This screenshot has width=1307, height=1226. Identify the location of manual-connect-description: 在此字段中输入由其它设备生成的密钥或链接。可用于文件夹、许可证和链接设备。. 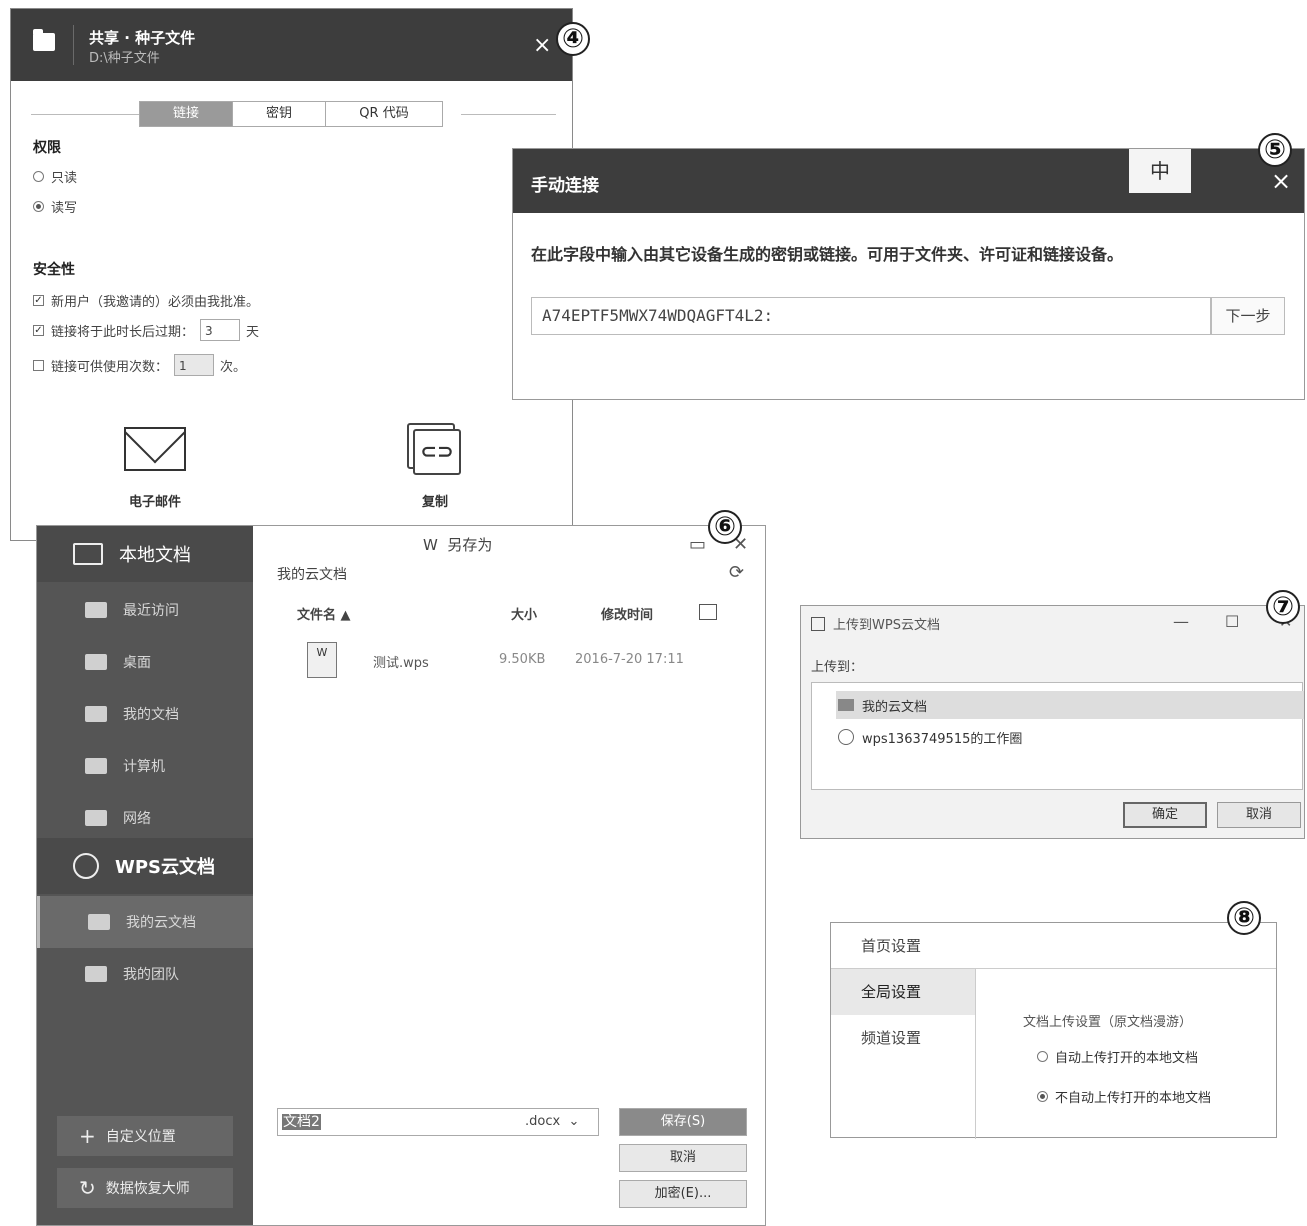
(827, 254).